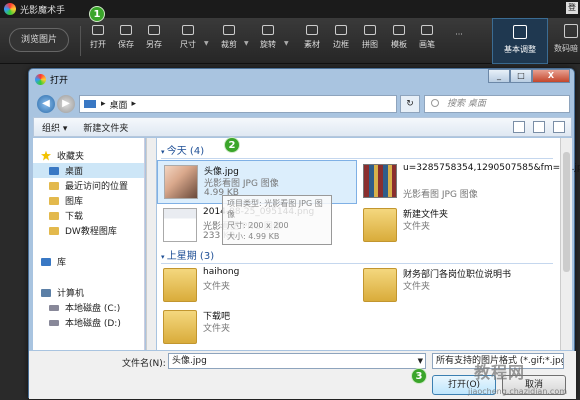 Image resolution: width=580 pixels, height=400 pixels. Describe the element at coordinates (497, 104) in the screenshot. I see `search-input: 搜索 桌面` at that location.